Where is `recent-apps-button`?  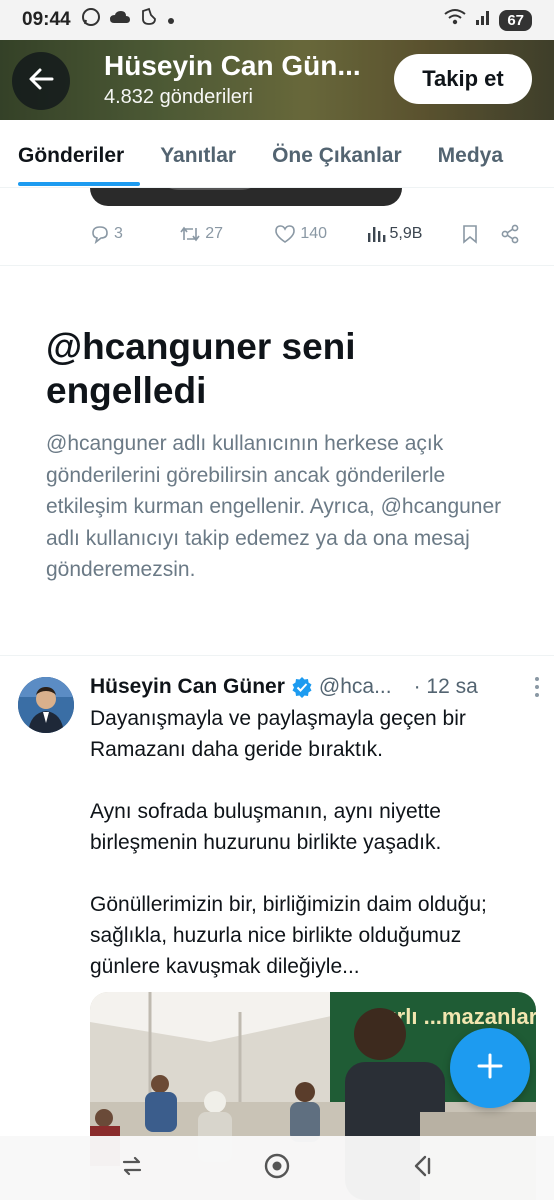
recent-apps-button is located at coordinates (132, 1168).